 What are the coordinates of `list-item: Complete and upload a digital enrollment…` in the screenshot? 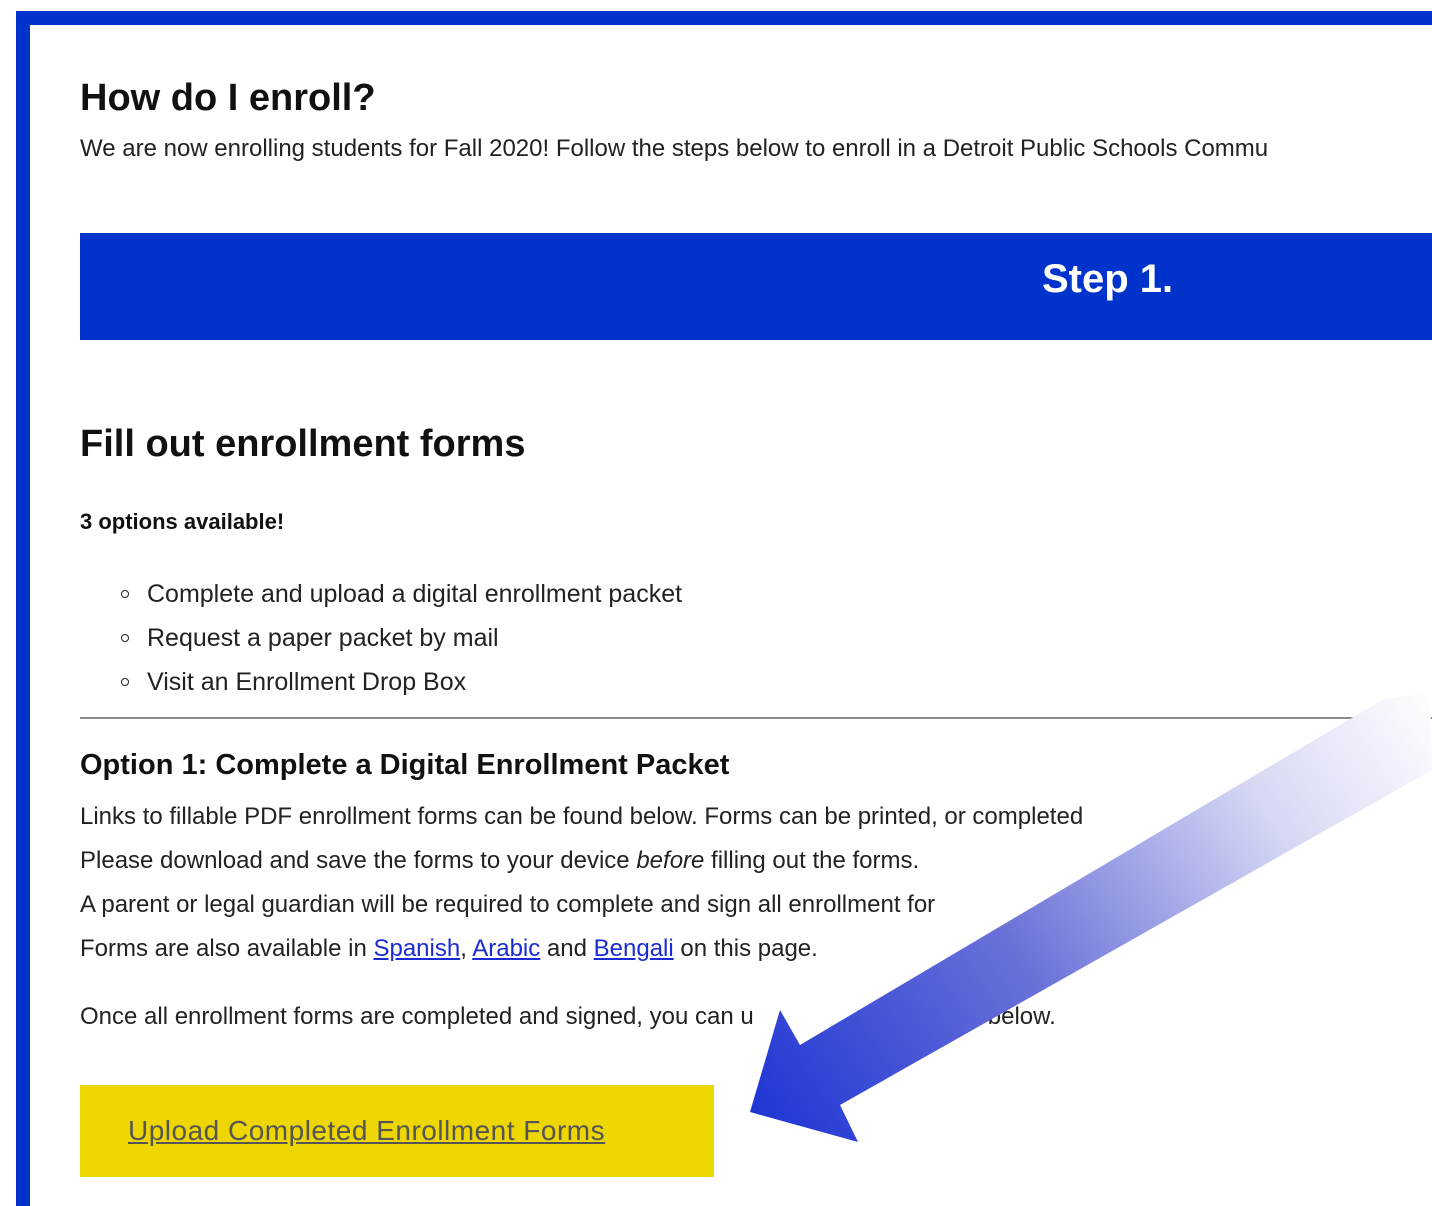 It's located at (399, 601).